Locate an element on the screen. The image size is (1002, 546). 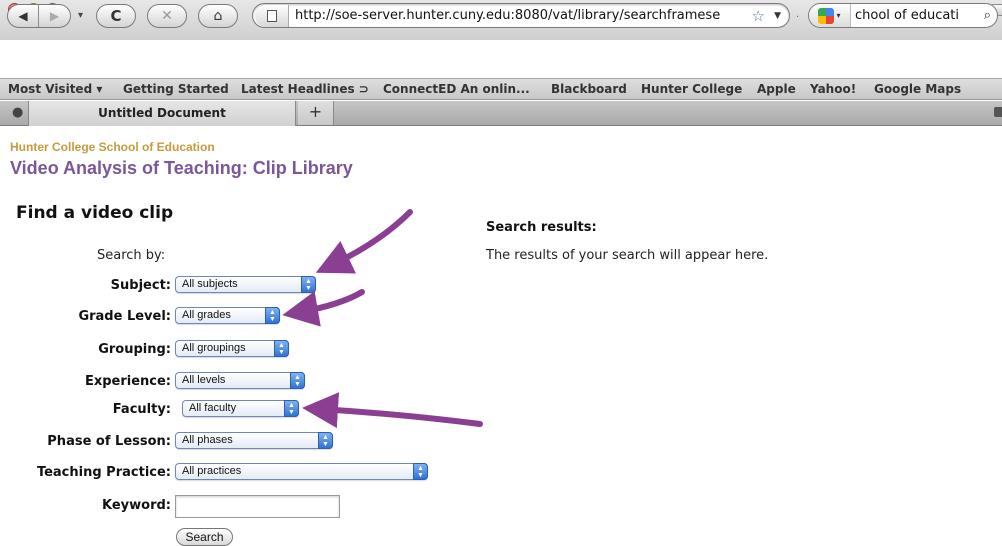
filter-row-phase: Phase of Lesson: All phases ▲ ▼ is located at coordinates (220, 442).